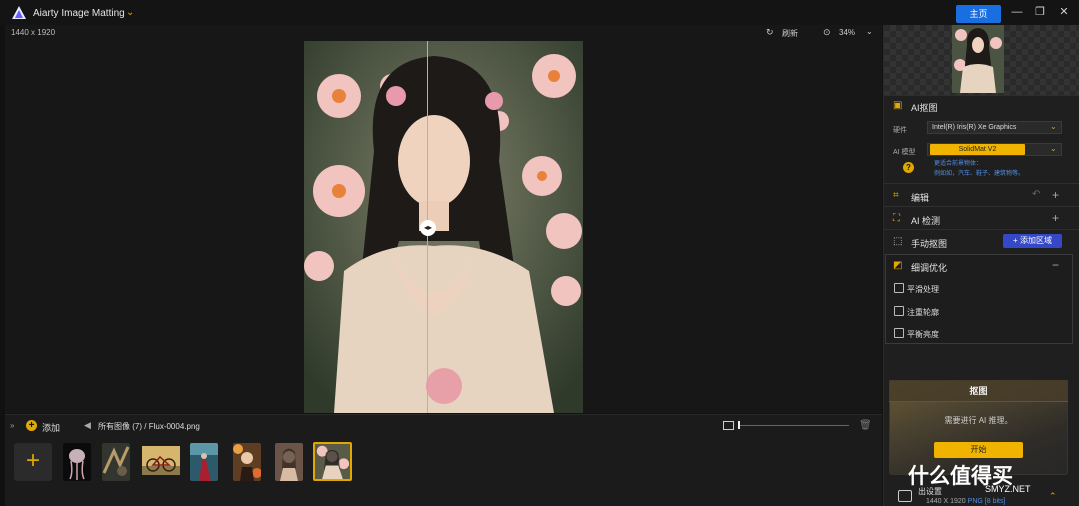 The width and height of the screenshot is (1079, 506). What do you see at coordinates (31, 425) in the screenshot?
I see `add-icon: +` at bounding box center [31, 425].